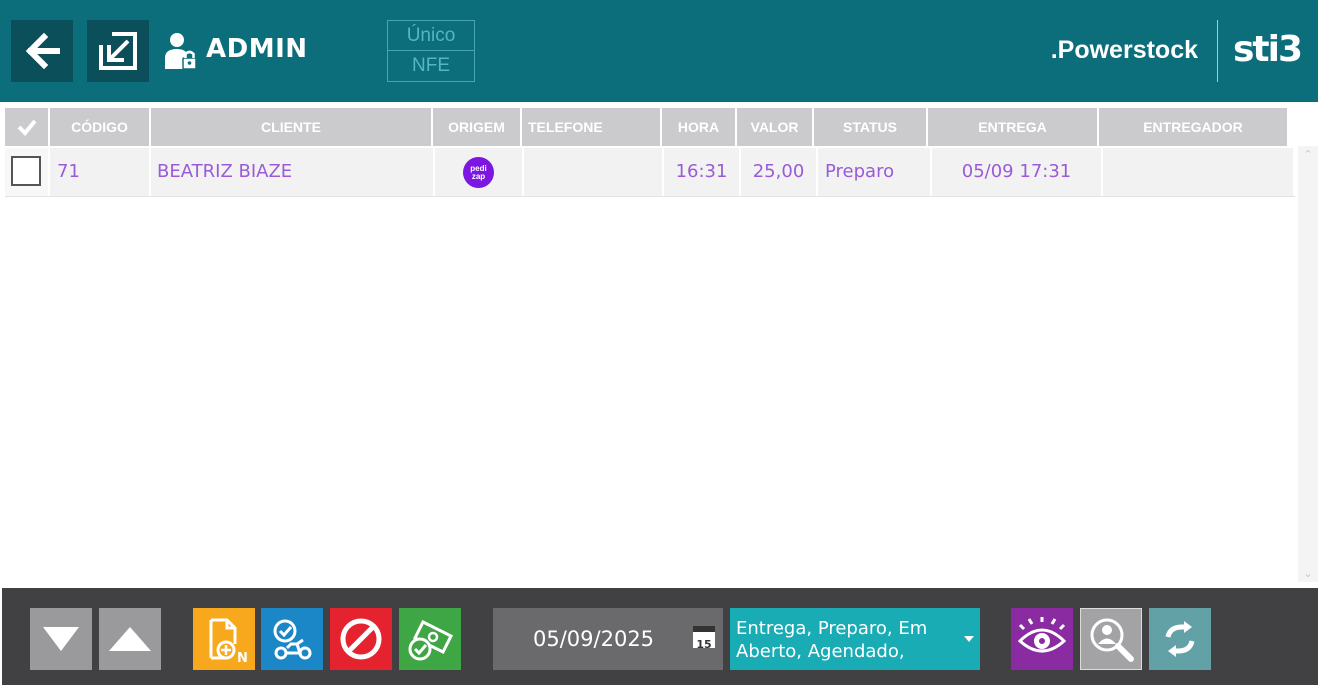  I want to click on dispatch-delivery-button, so click(292, 639).